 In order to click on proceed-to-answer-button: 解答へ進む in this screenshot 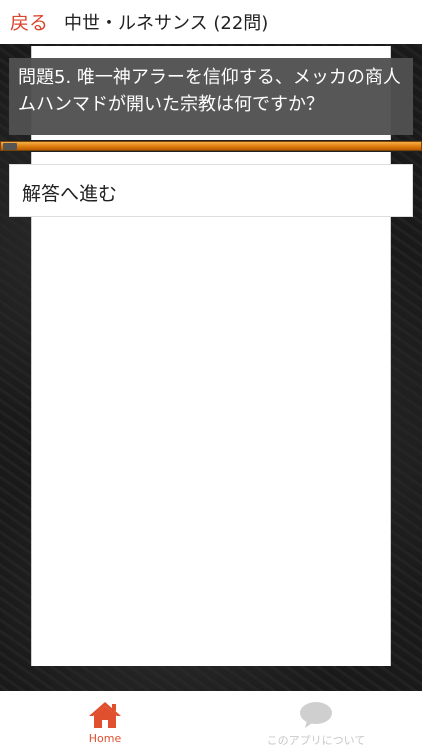, I will do `click(211, 190)`.